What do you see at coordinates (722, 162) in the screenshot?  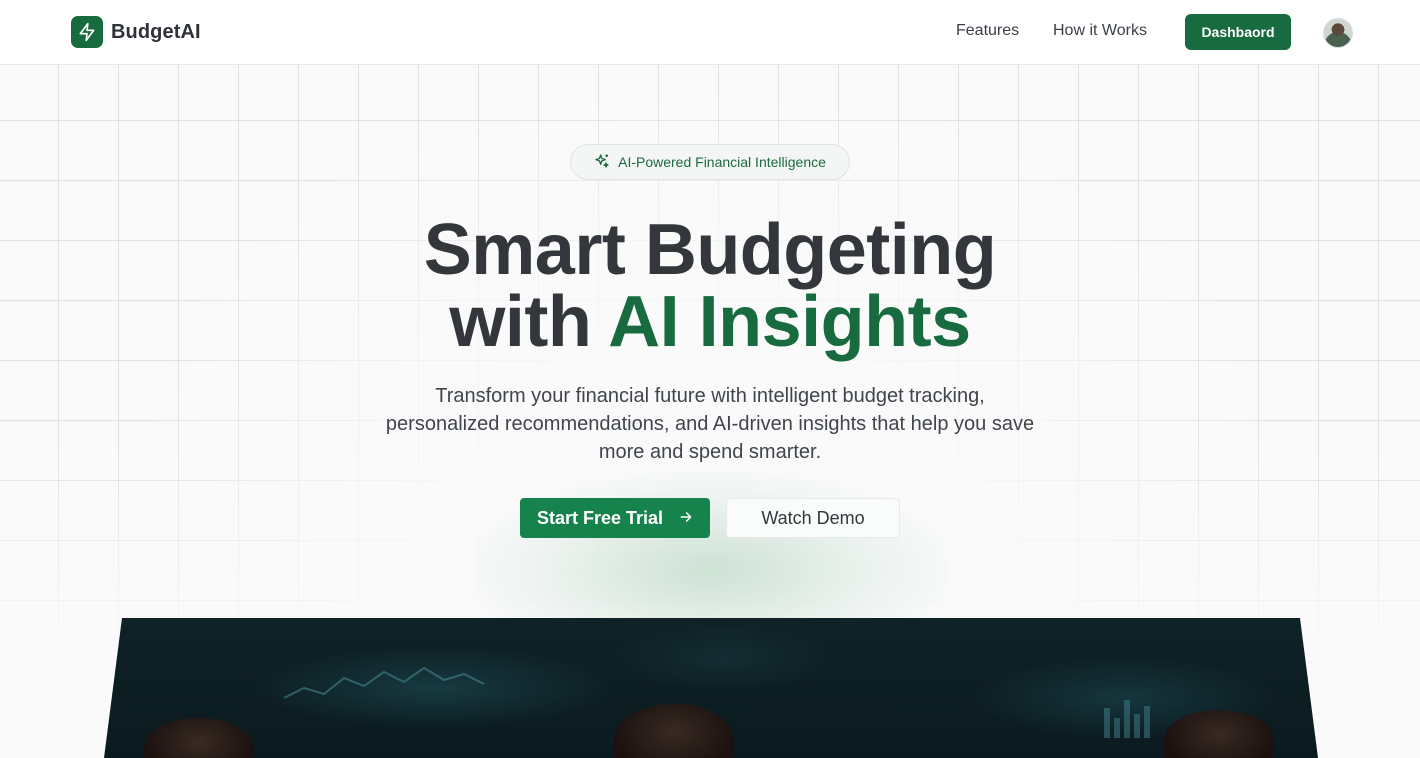 I see `badge-text: AI-Powered Financial Intelligence` at bounding box center [722, 162].